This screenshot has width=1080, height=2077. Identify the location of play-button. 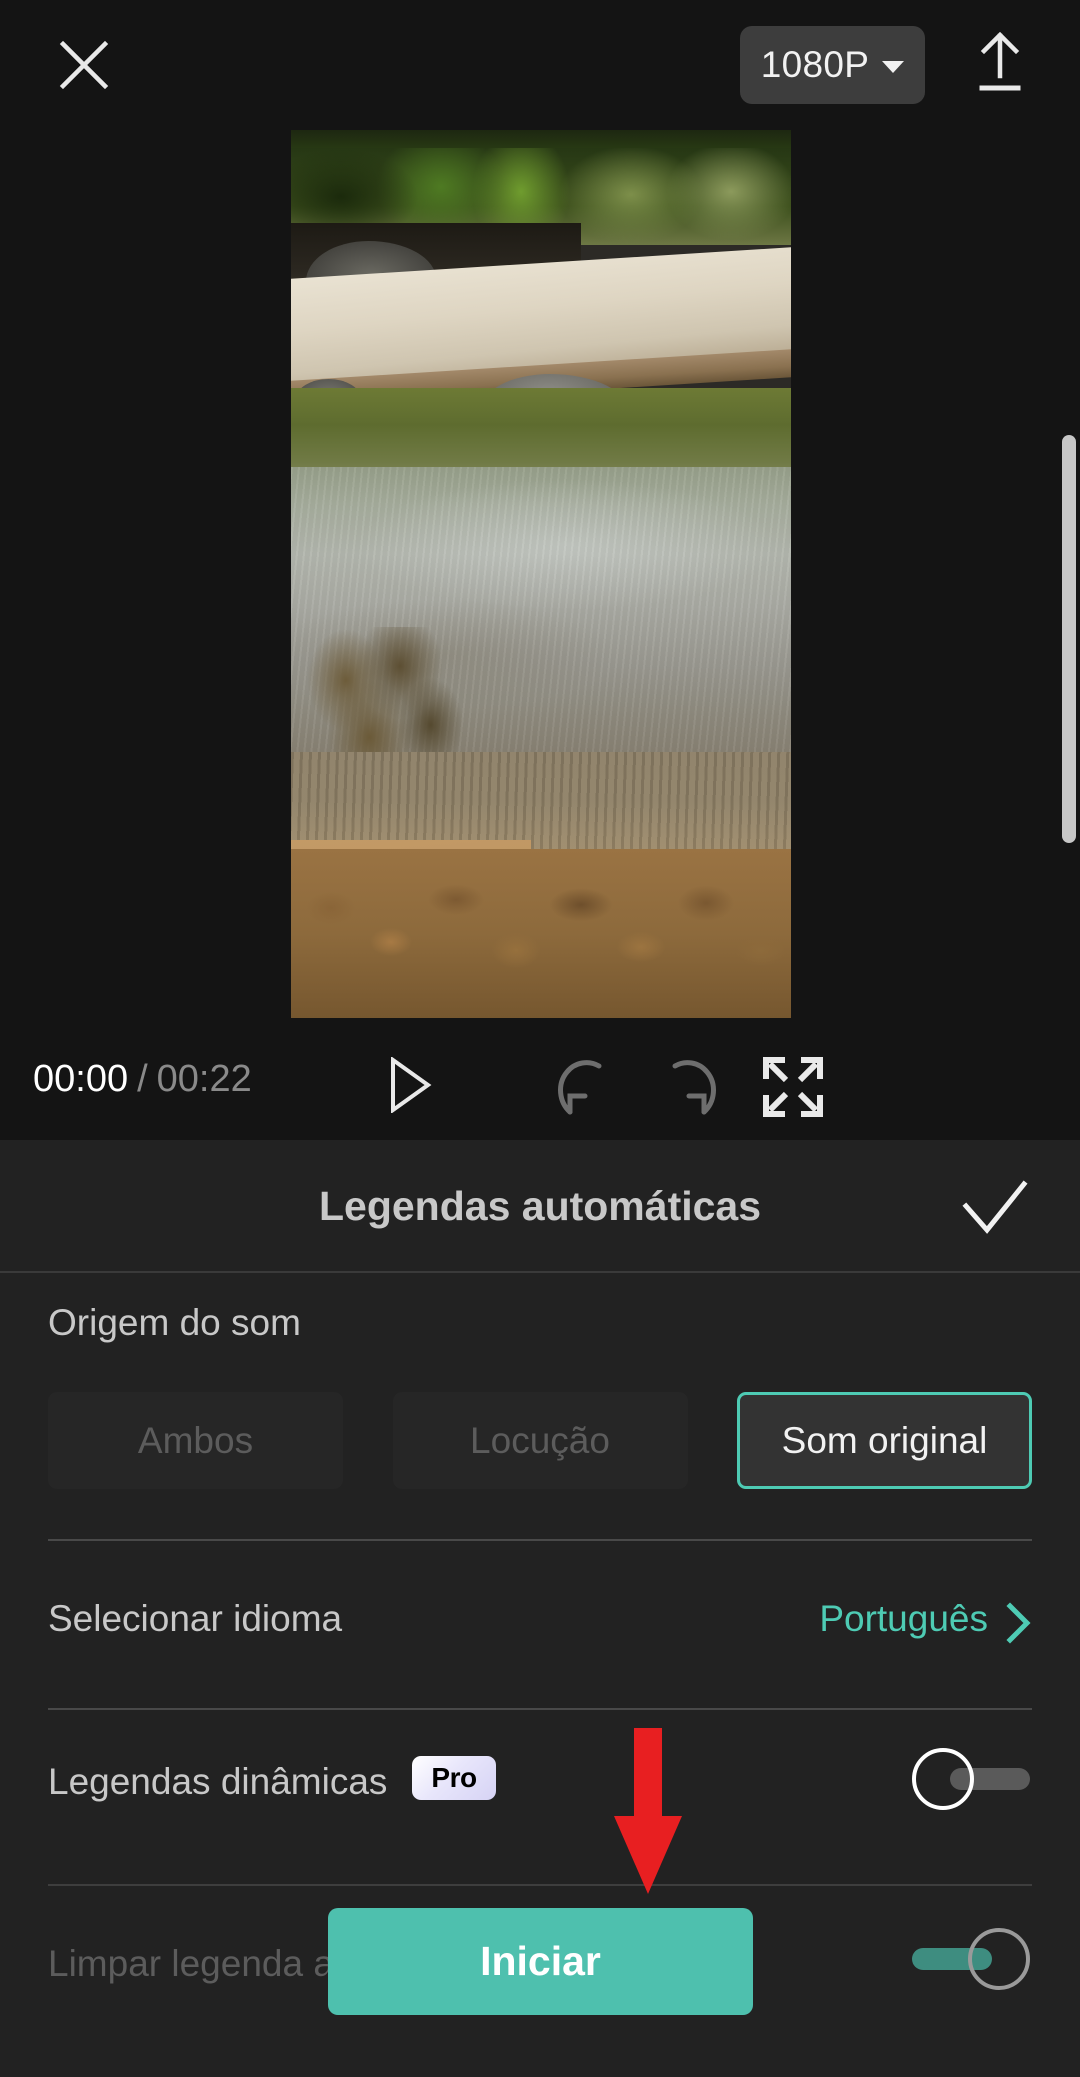
(410, 1087).